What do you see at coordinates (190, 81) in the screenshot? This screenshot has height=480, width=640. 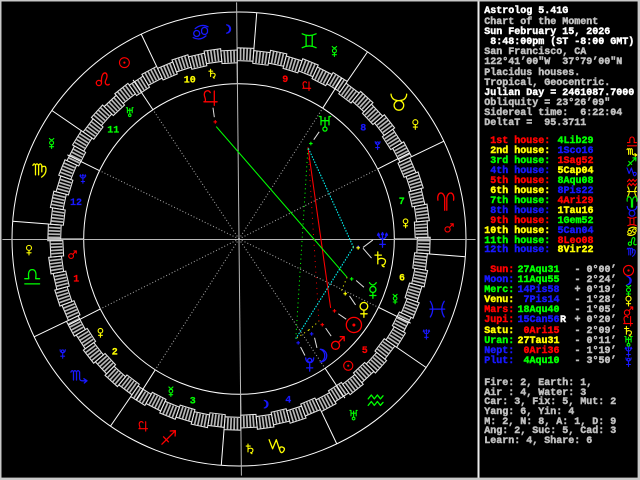 I see `svg-text: 10` at bounding box center [190, 81].